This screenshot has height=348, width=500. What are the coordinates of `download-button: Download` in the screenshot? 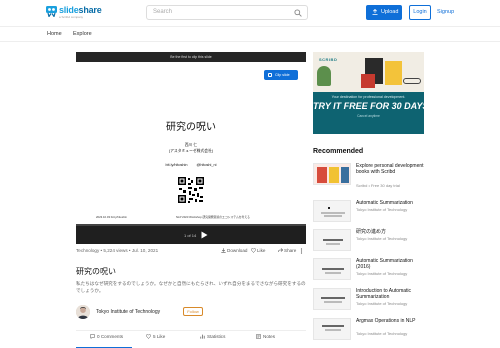 It's located at (234, 250).